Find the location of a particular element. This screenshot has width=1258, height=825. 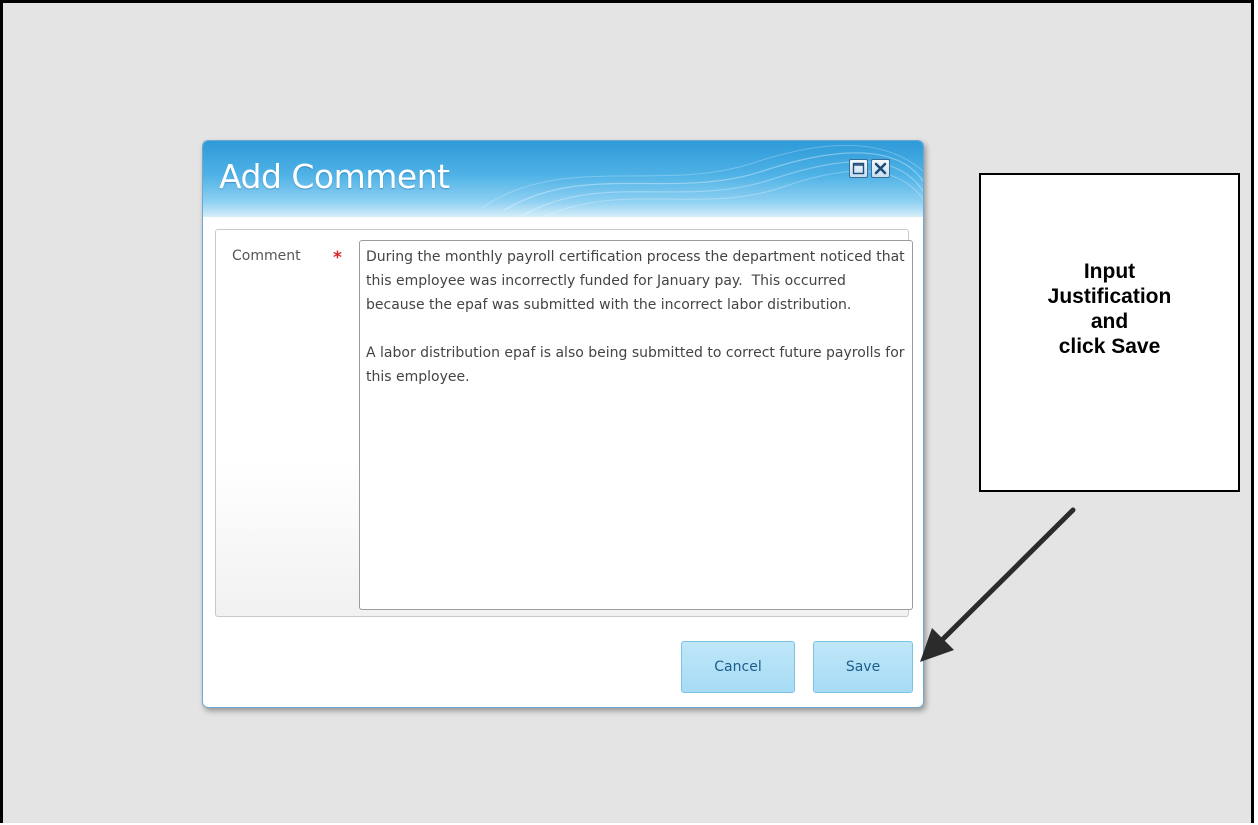

instruction-callout: Input Justification and click Save is located at coordinates (1109, 332).